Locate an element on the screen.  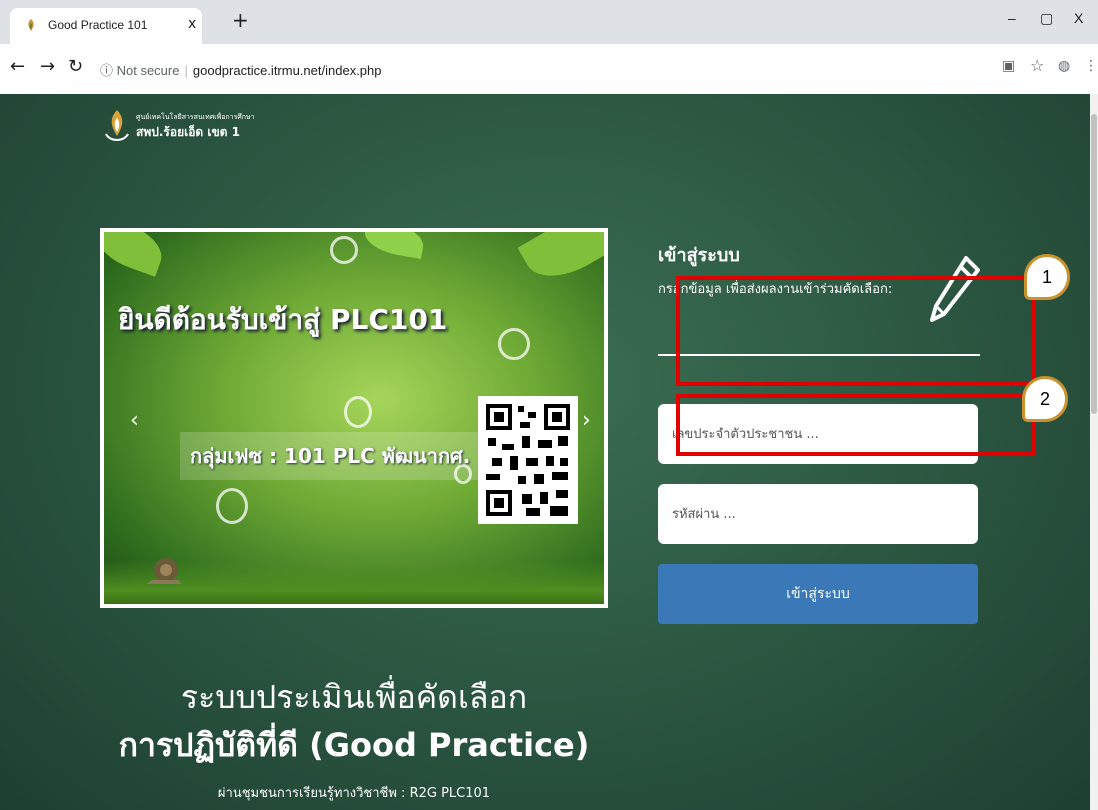
scrollbar is located at coordinates (1094, 452).